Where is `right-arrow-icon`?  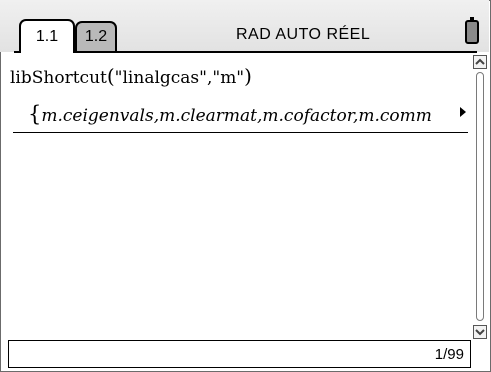
right-arrow-icon is located at coordinates (463, 112).